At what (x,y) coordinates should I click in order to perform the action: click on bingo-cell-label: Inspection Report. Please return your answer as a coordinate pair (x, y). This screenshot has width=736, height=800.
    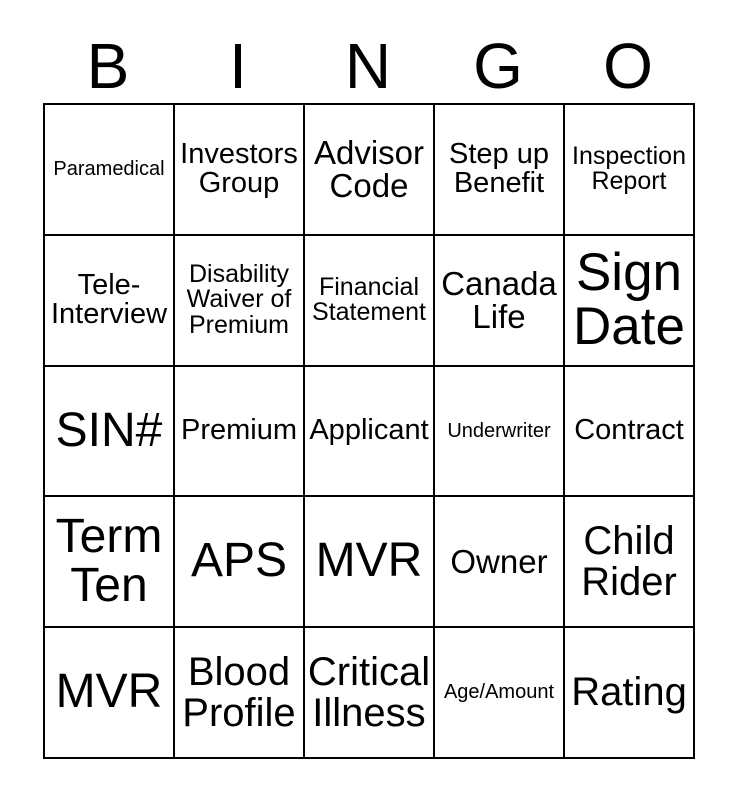
    Looking at the image, I should click on (629, 168).